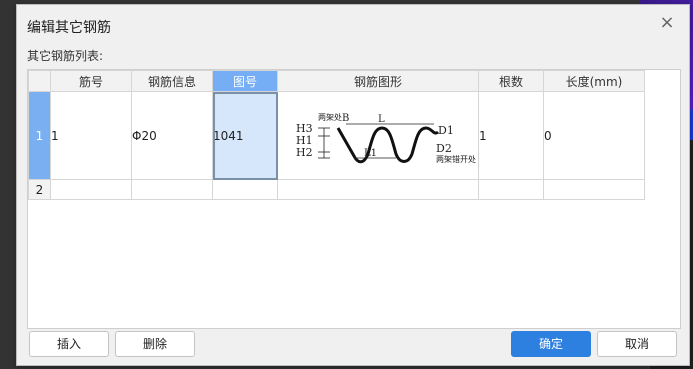 The image size is (693, 369). What do you see at coordinates (378, 189) in the screenshot?
I see `cell-shape` at bounding box center [378, 189].